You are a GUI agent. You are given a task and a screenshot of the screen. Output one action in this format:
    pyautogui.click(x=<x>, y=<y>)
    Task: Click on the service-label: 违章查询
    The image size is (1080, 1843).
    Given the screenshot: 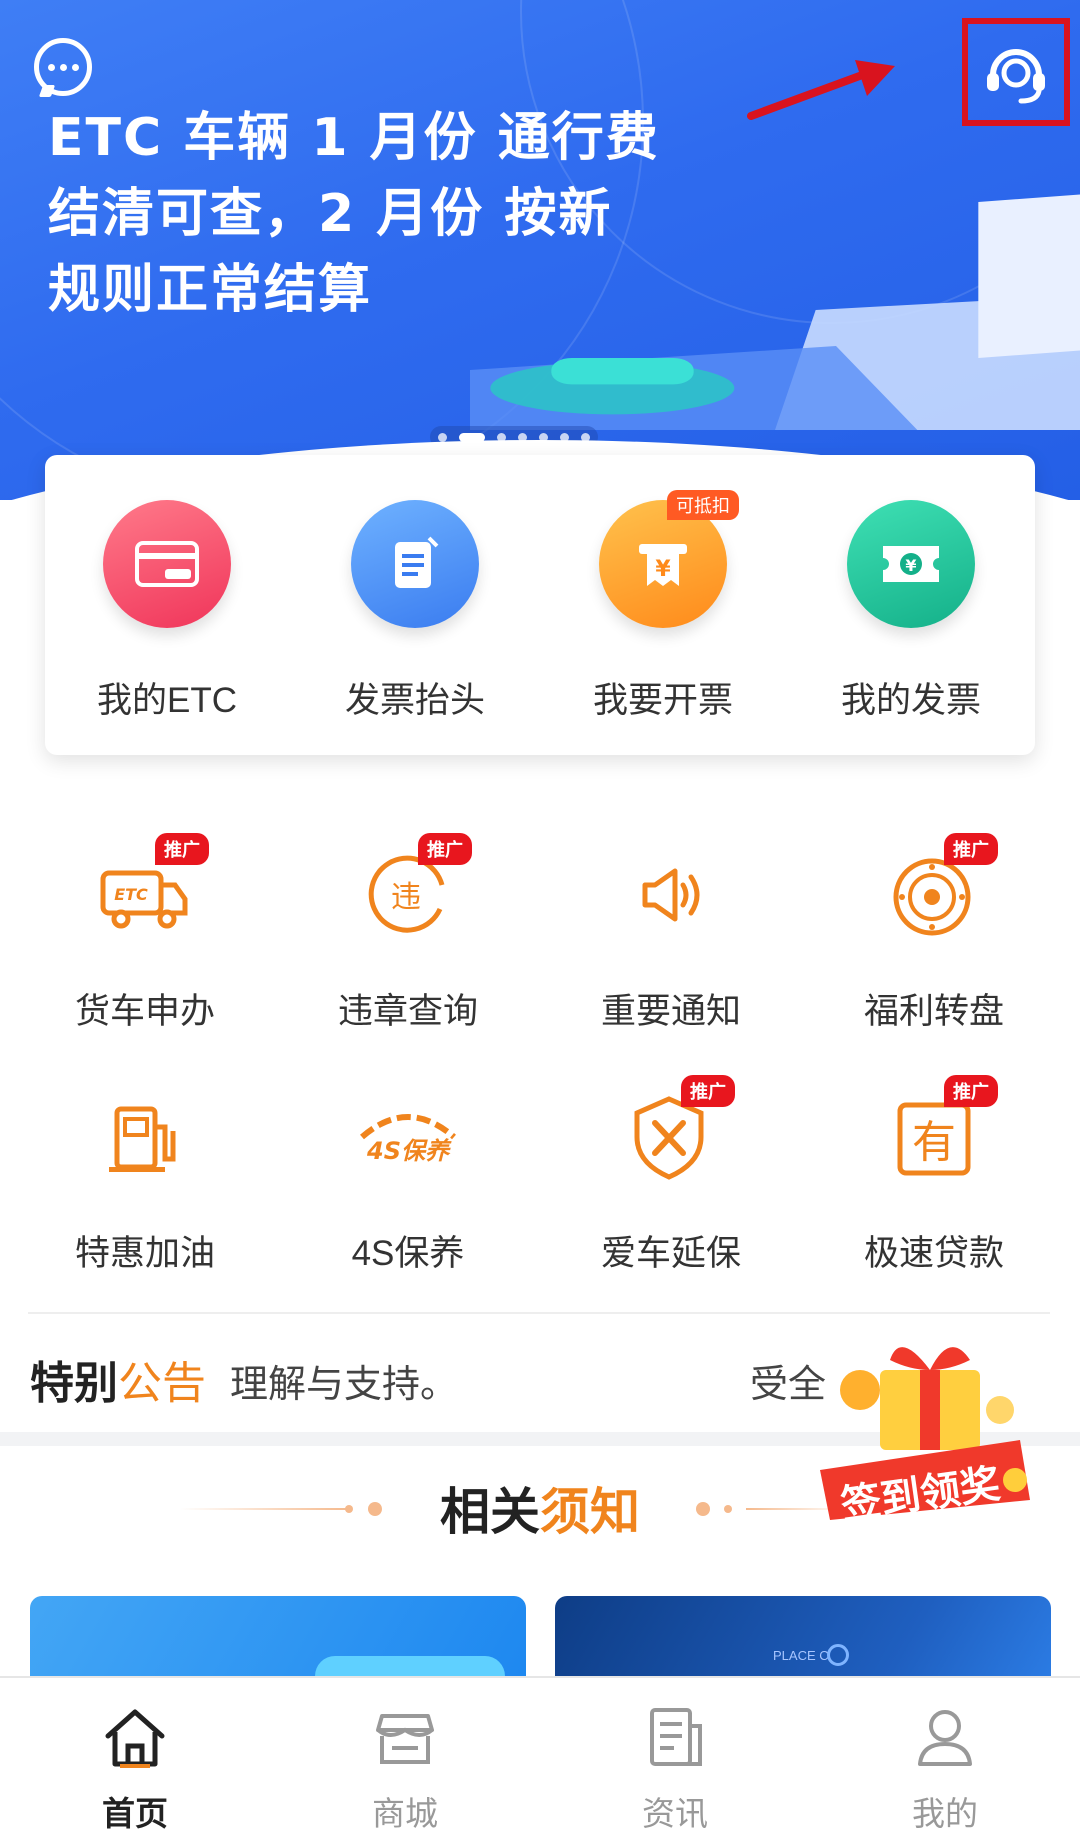 What is the action you would take?
    pyautogui.click(x=407, y=1011)
    